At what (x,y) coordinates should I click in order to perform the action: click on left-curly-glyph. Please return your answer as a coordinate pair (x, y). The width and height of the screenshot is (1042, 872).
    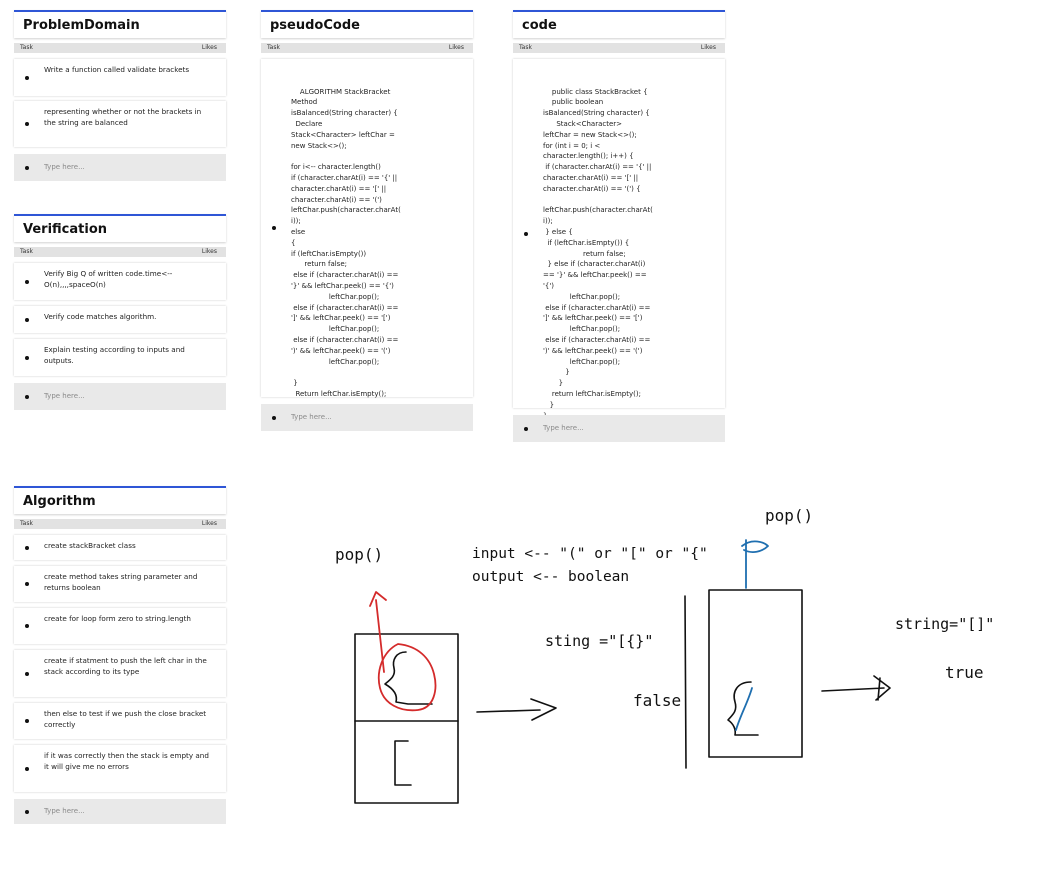
    Looking at the image, I should click on (408, 678).